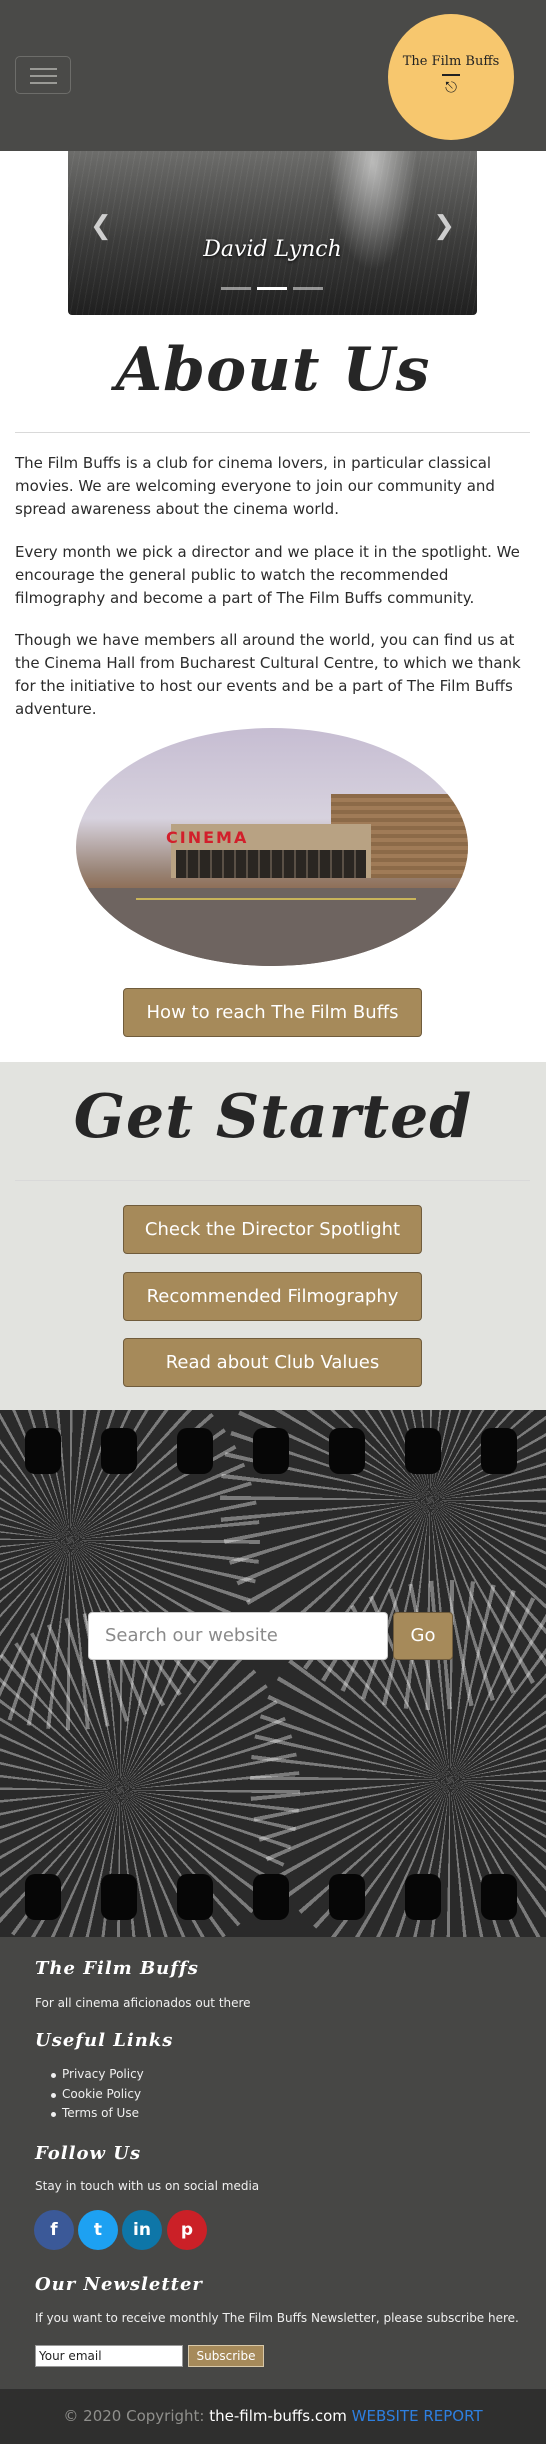 The height and width of the screenshot is (2444, 546). I want to click on cinema-windows, so click(271, 864).